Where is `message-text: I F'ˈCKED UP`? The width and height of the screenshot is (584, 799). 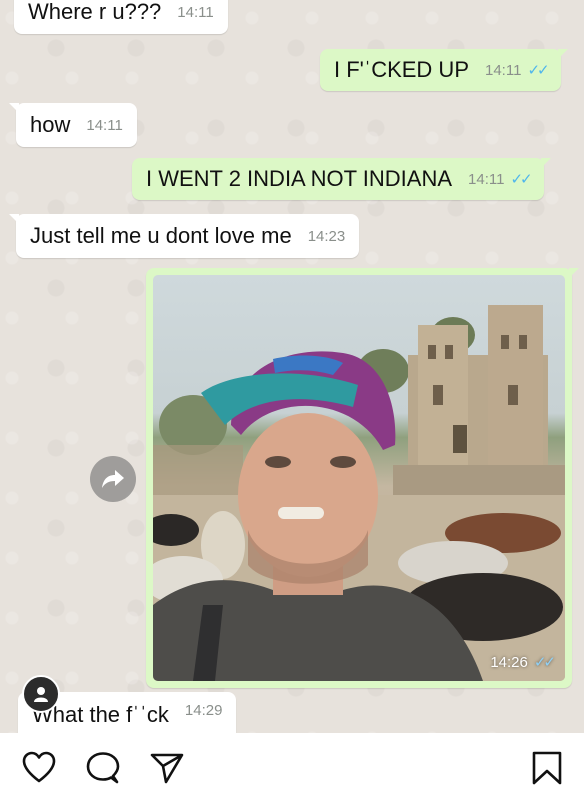
message-text: I F'ˈCKED UP is located at coordinates (401, 69).